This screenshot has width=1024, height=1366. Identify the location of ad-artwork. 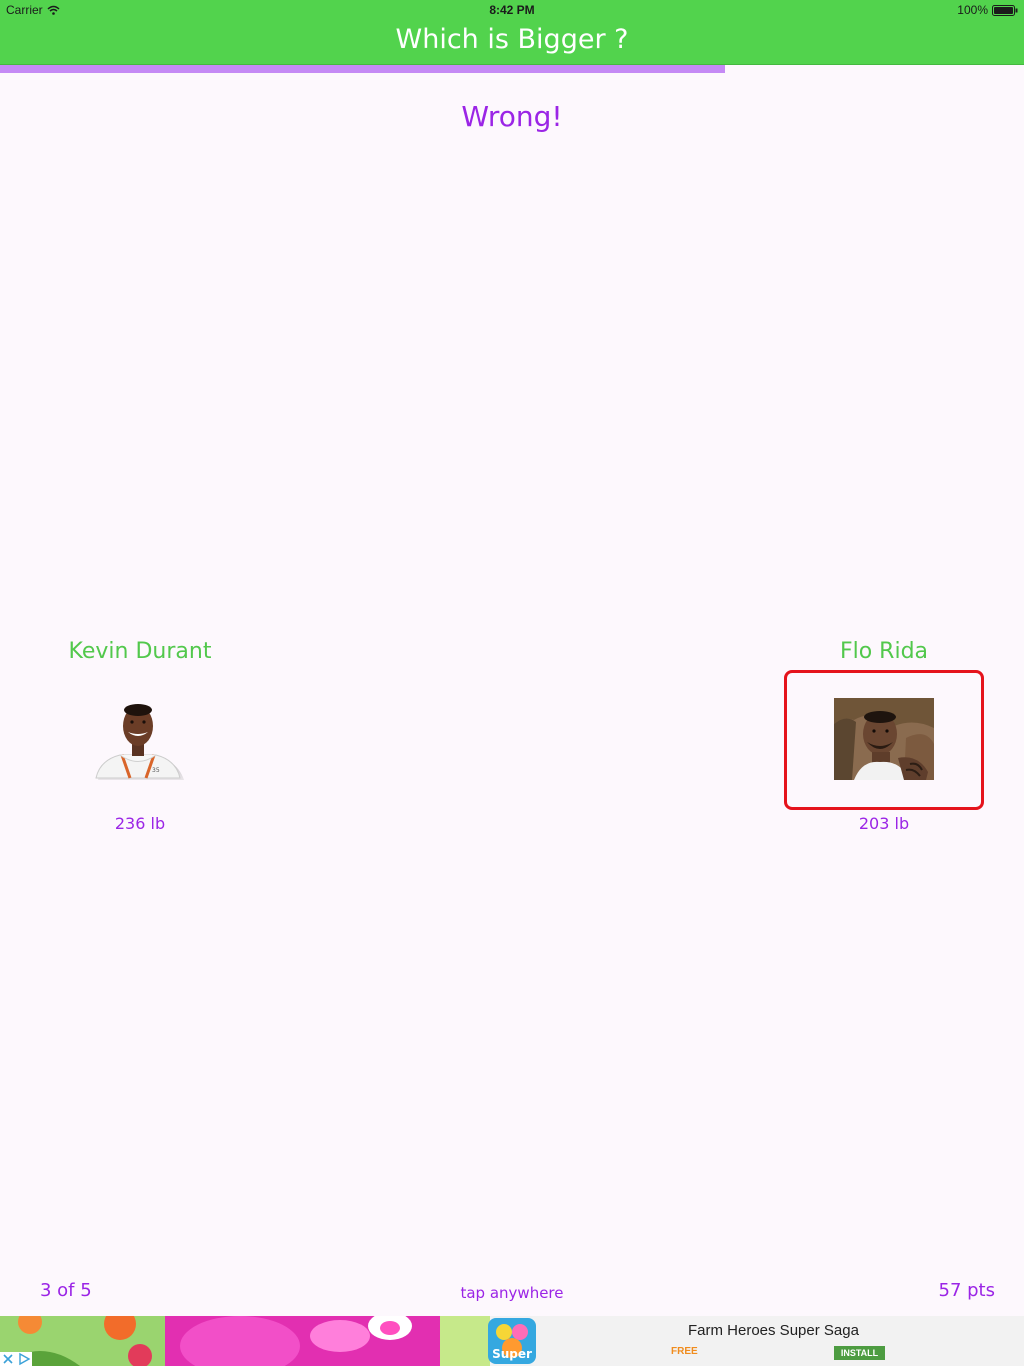
(245, 1341).